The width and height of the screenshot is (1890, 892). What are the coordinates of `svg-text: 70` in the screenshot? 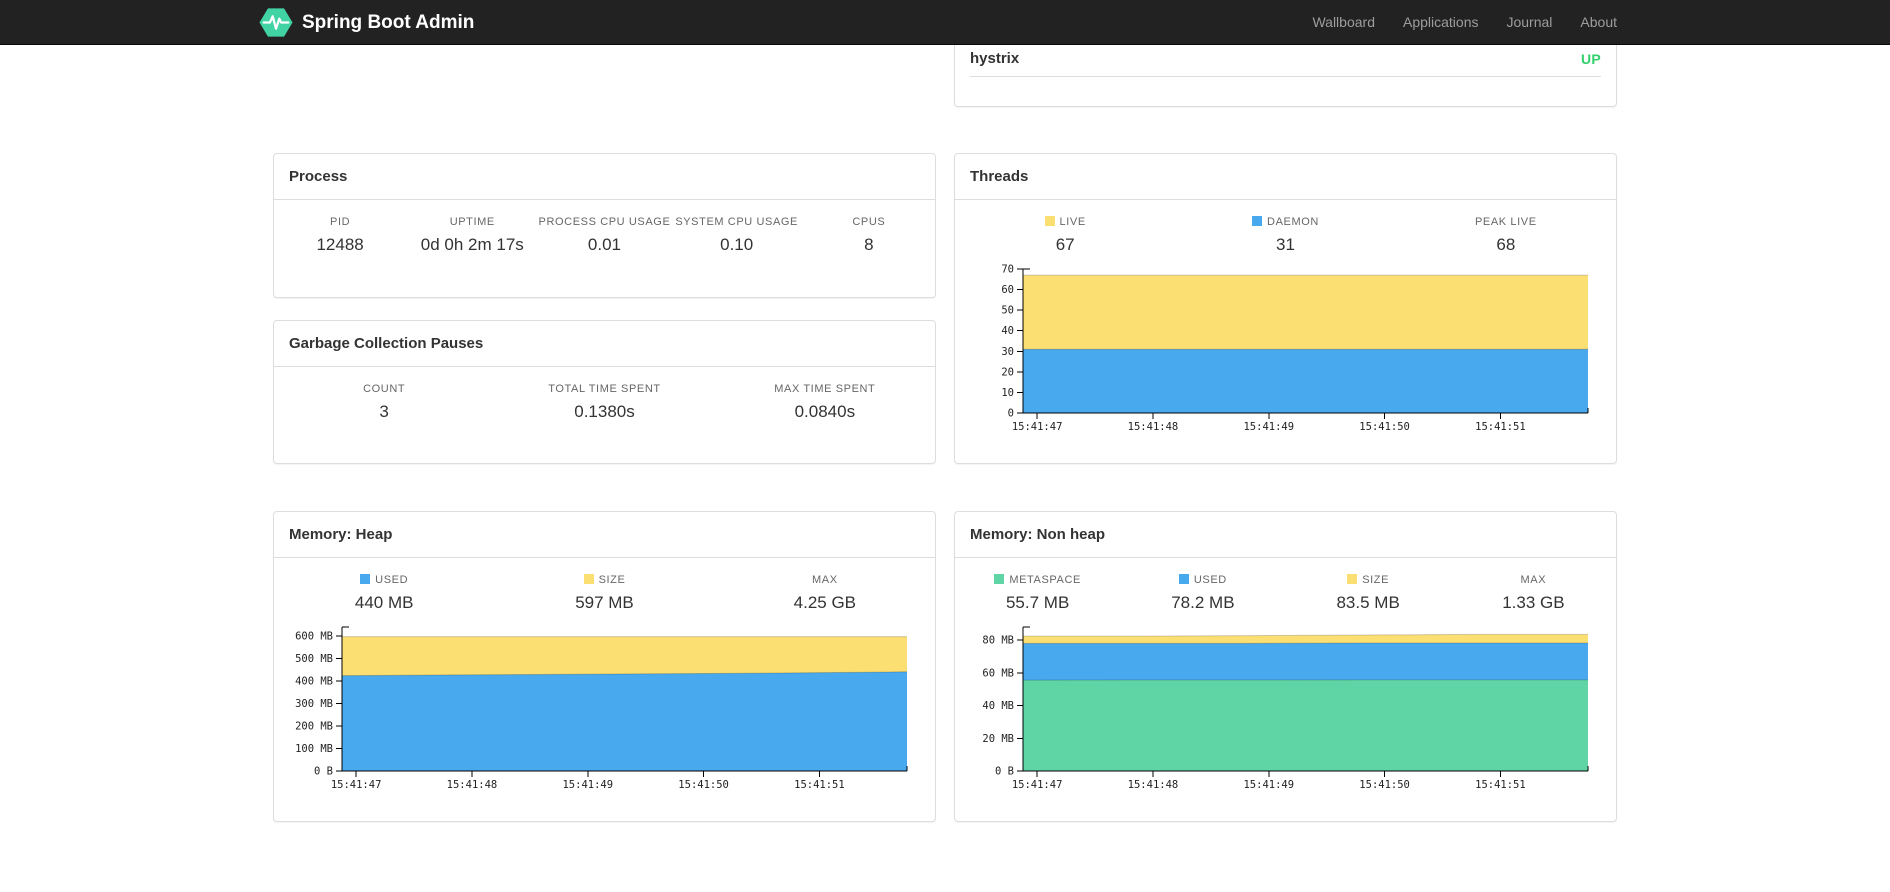 It's located at (1007, 270).